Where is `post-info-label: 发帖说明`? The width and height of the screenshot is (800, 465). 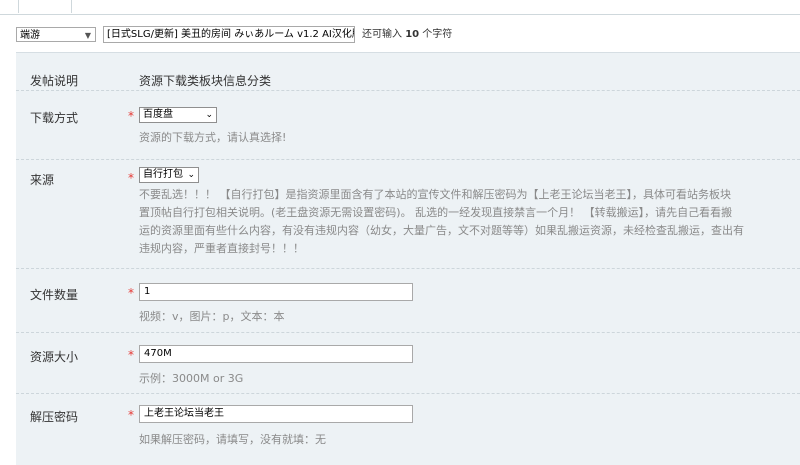
post-info-label: 发帖说明 is located at coordinates (54, 81).